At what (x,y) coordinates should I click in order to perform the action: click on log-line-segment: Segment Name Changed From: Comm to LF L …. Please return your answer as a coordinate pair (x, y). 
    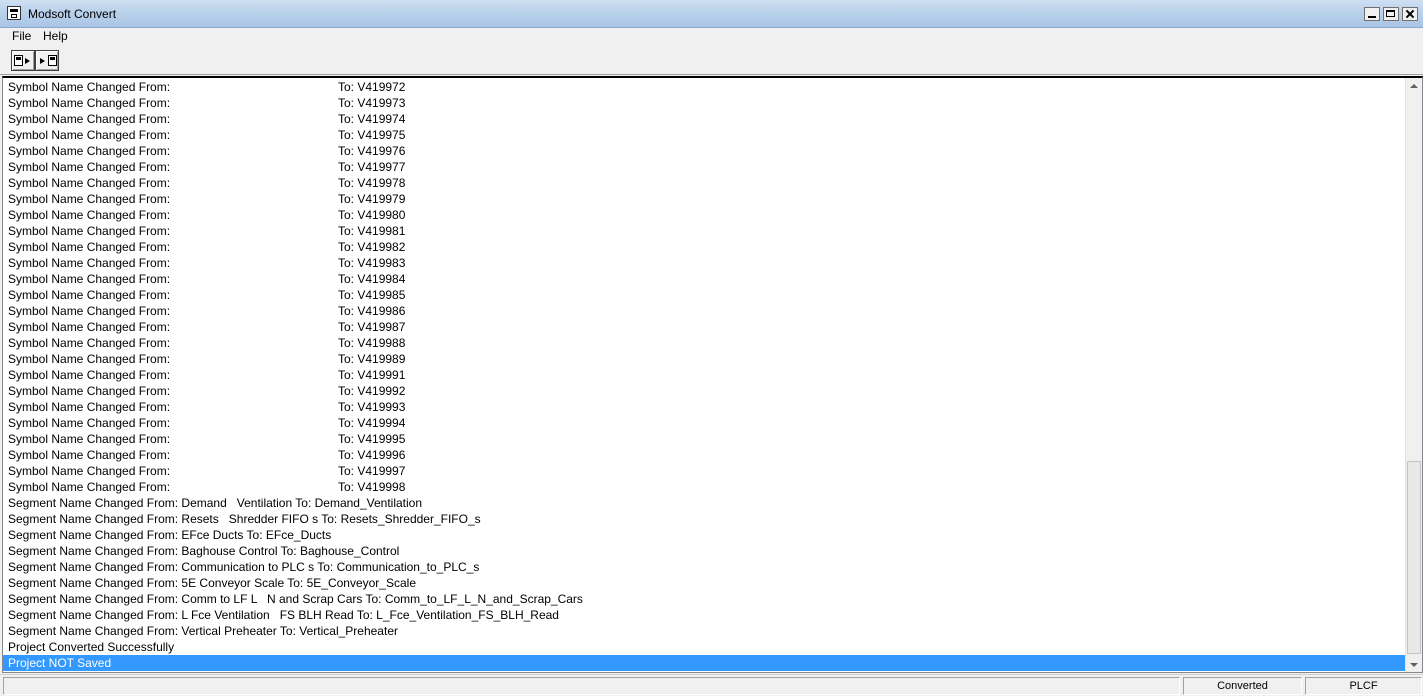
    Looking at the image, I should click on (707, 599).